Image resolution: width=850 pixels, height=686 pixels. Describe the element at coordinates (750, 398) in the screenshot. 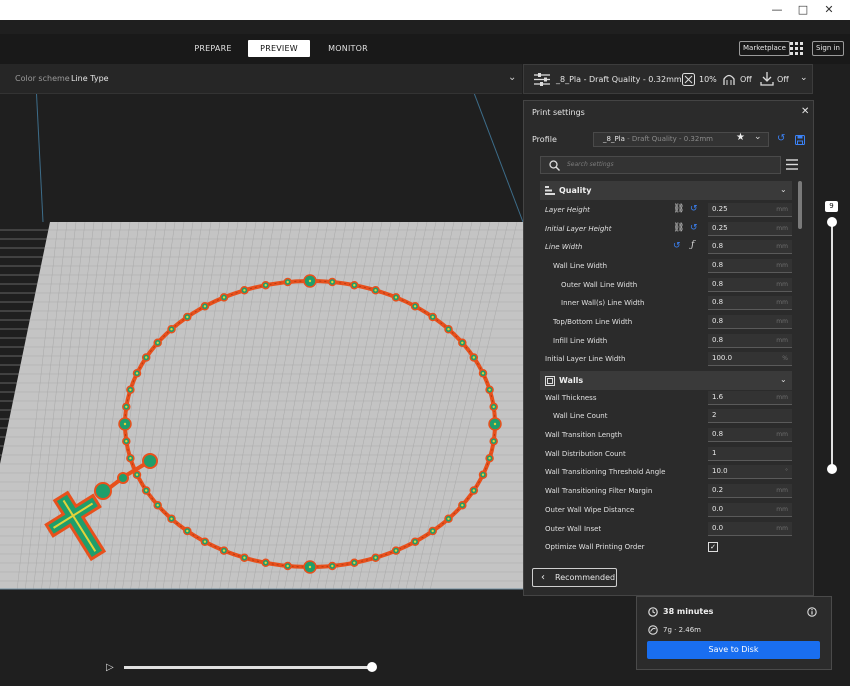

I see `wall-thickness-field: 1.6 mm` at that location.